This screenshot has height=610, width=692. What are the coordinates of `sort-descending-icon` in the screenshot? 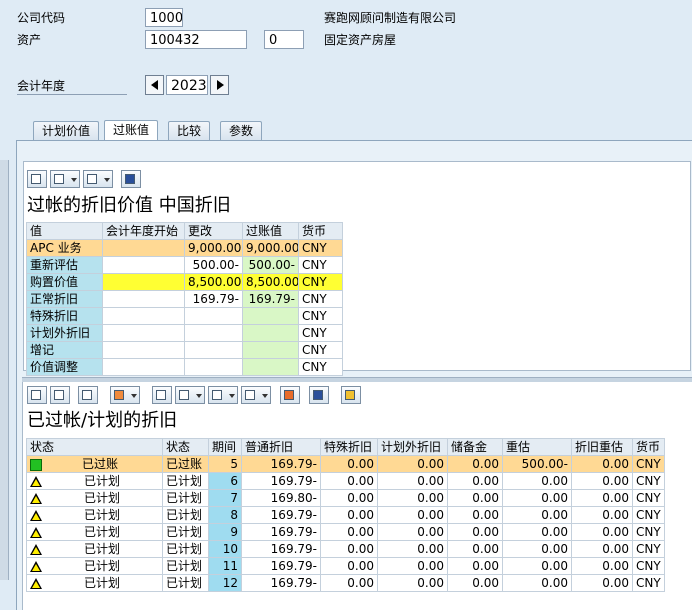 It's located at (59, 395).